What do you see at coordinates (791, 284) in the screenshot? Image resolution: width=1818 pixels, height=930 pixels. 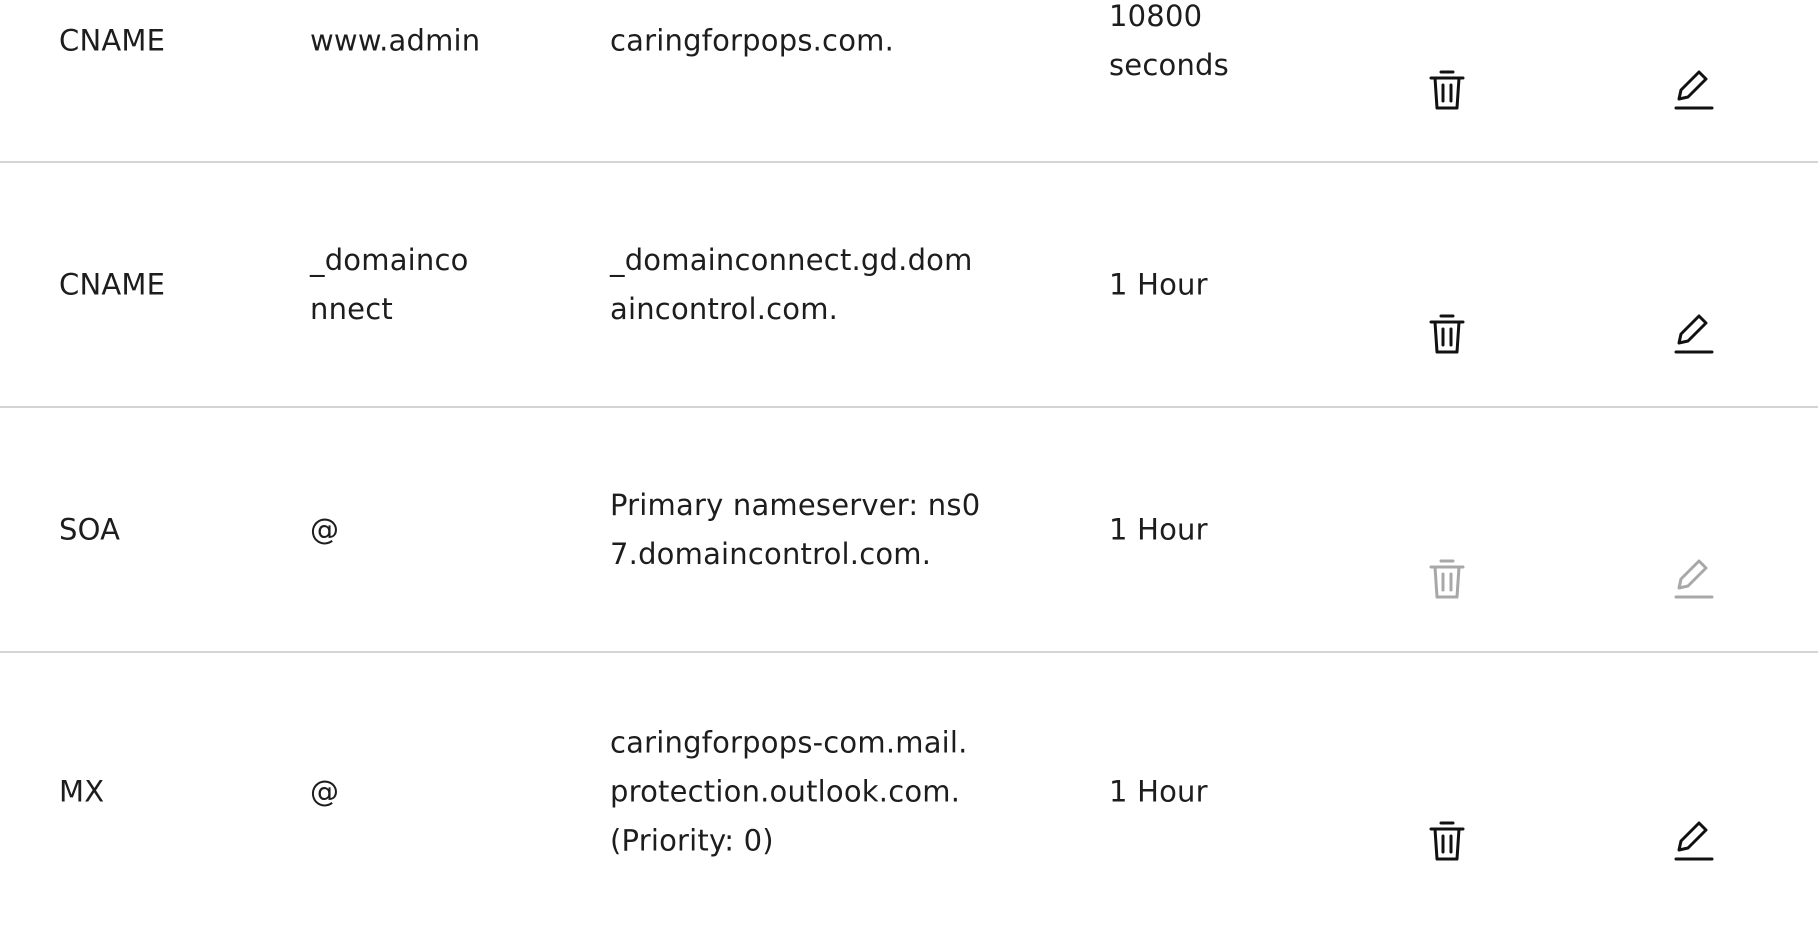 I see `record-value: _domainconnect.gd.dom aincontrol.com.` at bounding box center [791, 284].